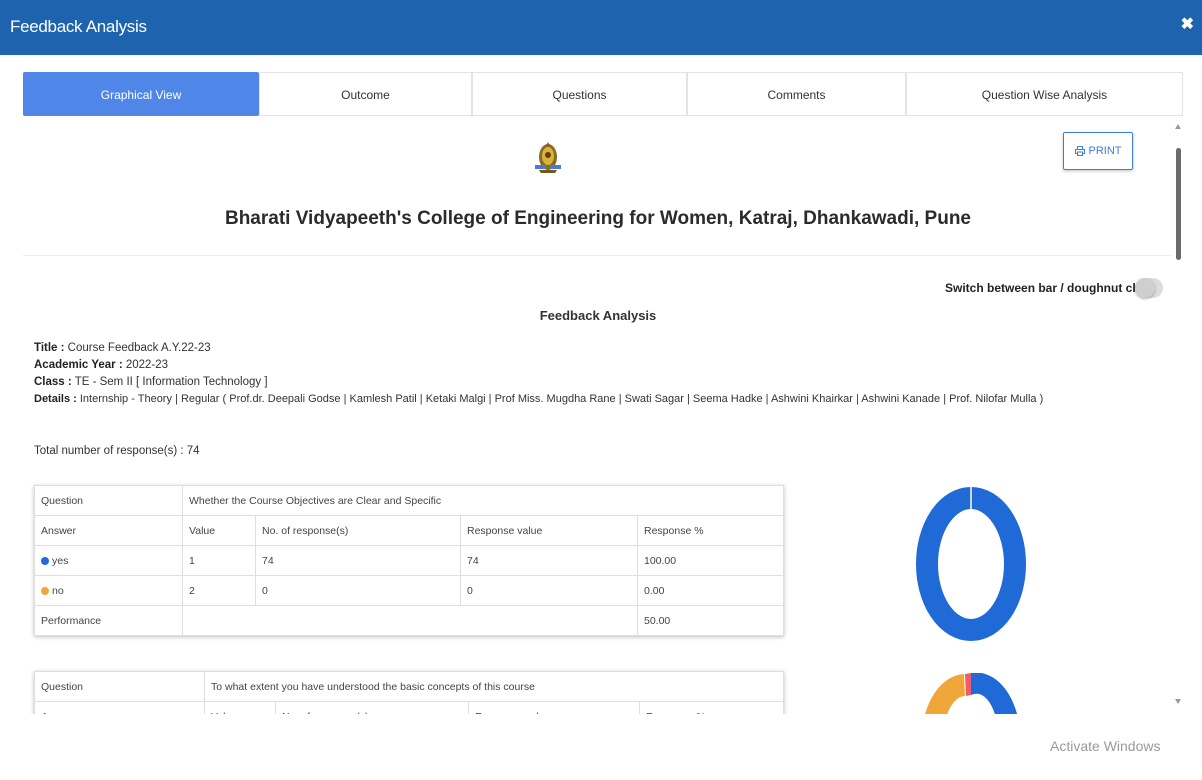  Describe the element at coordinates (365, 94) in the screenshot. I see `tab-outcome: Outcome` at that location.